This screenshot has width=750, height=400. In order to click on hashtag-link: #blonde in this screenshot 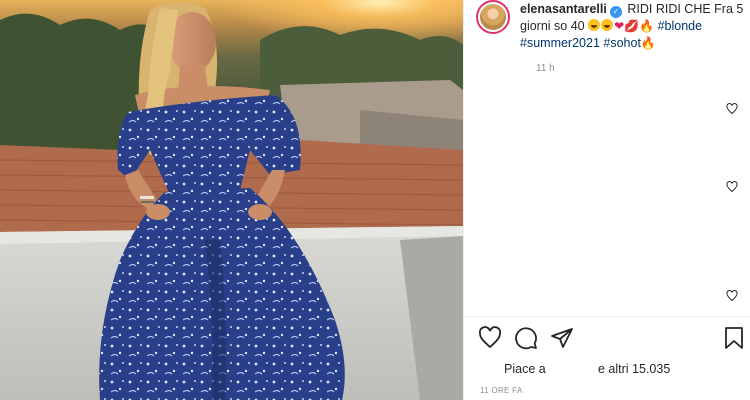, I will do `click(680, 26)`.